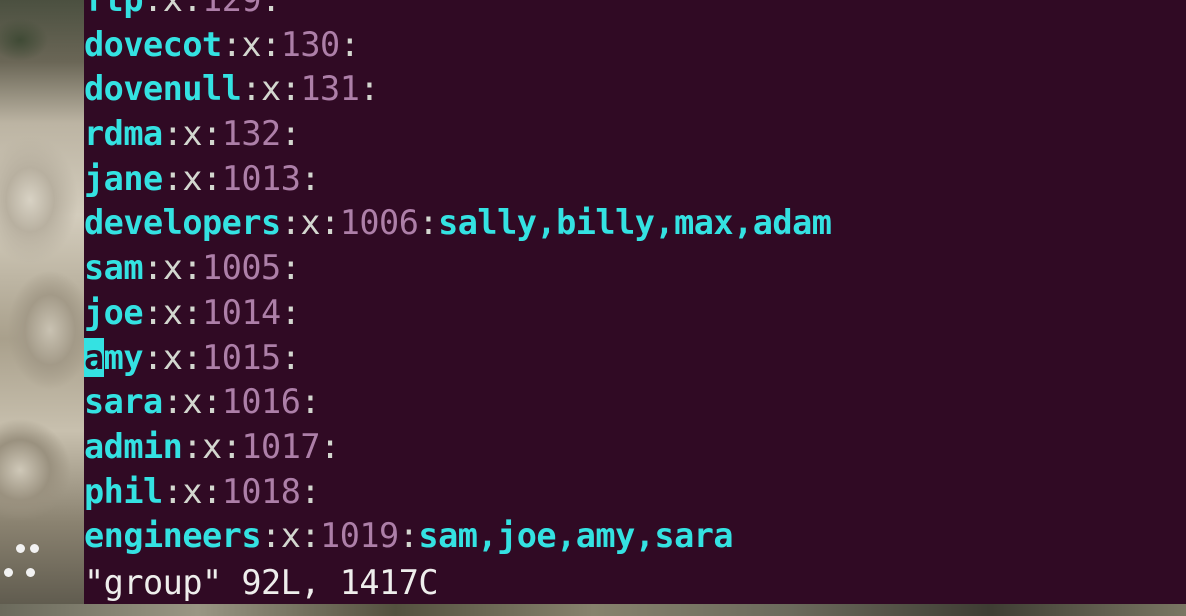 Image resolution: width=1186 pixels, height=616 pixels. What do you see at coordinates (457, 89) in the screenshot?
I see `group-entry-line: dovenull:x:131:` at bounding box center [457, 89].